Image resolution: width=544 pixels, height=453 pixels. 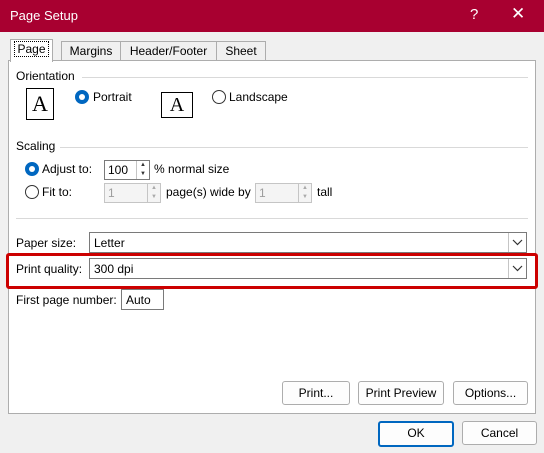 What do you see at coordinates (57, 192) in the screenshot?
I see `fit-to-label: Fit to:` at bounding box center [57, 192].